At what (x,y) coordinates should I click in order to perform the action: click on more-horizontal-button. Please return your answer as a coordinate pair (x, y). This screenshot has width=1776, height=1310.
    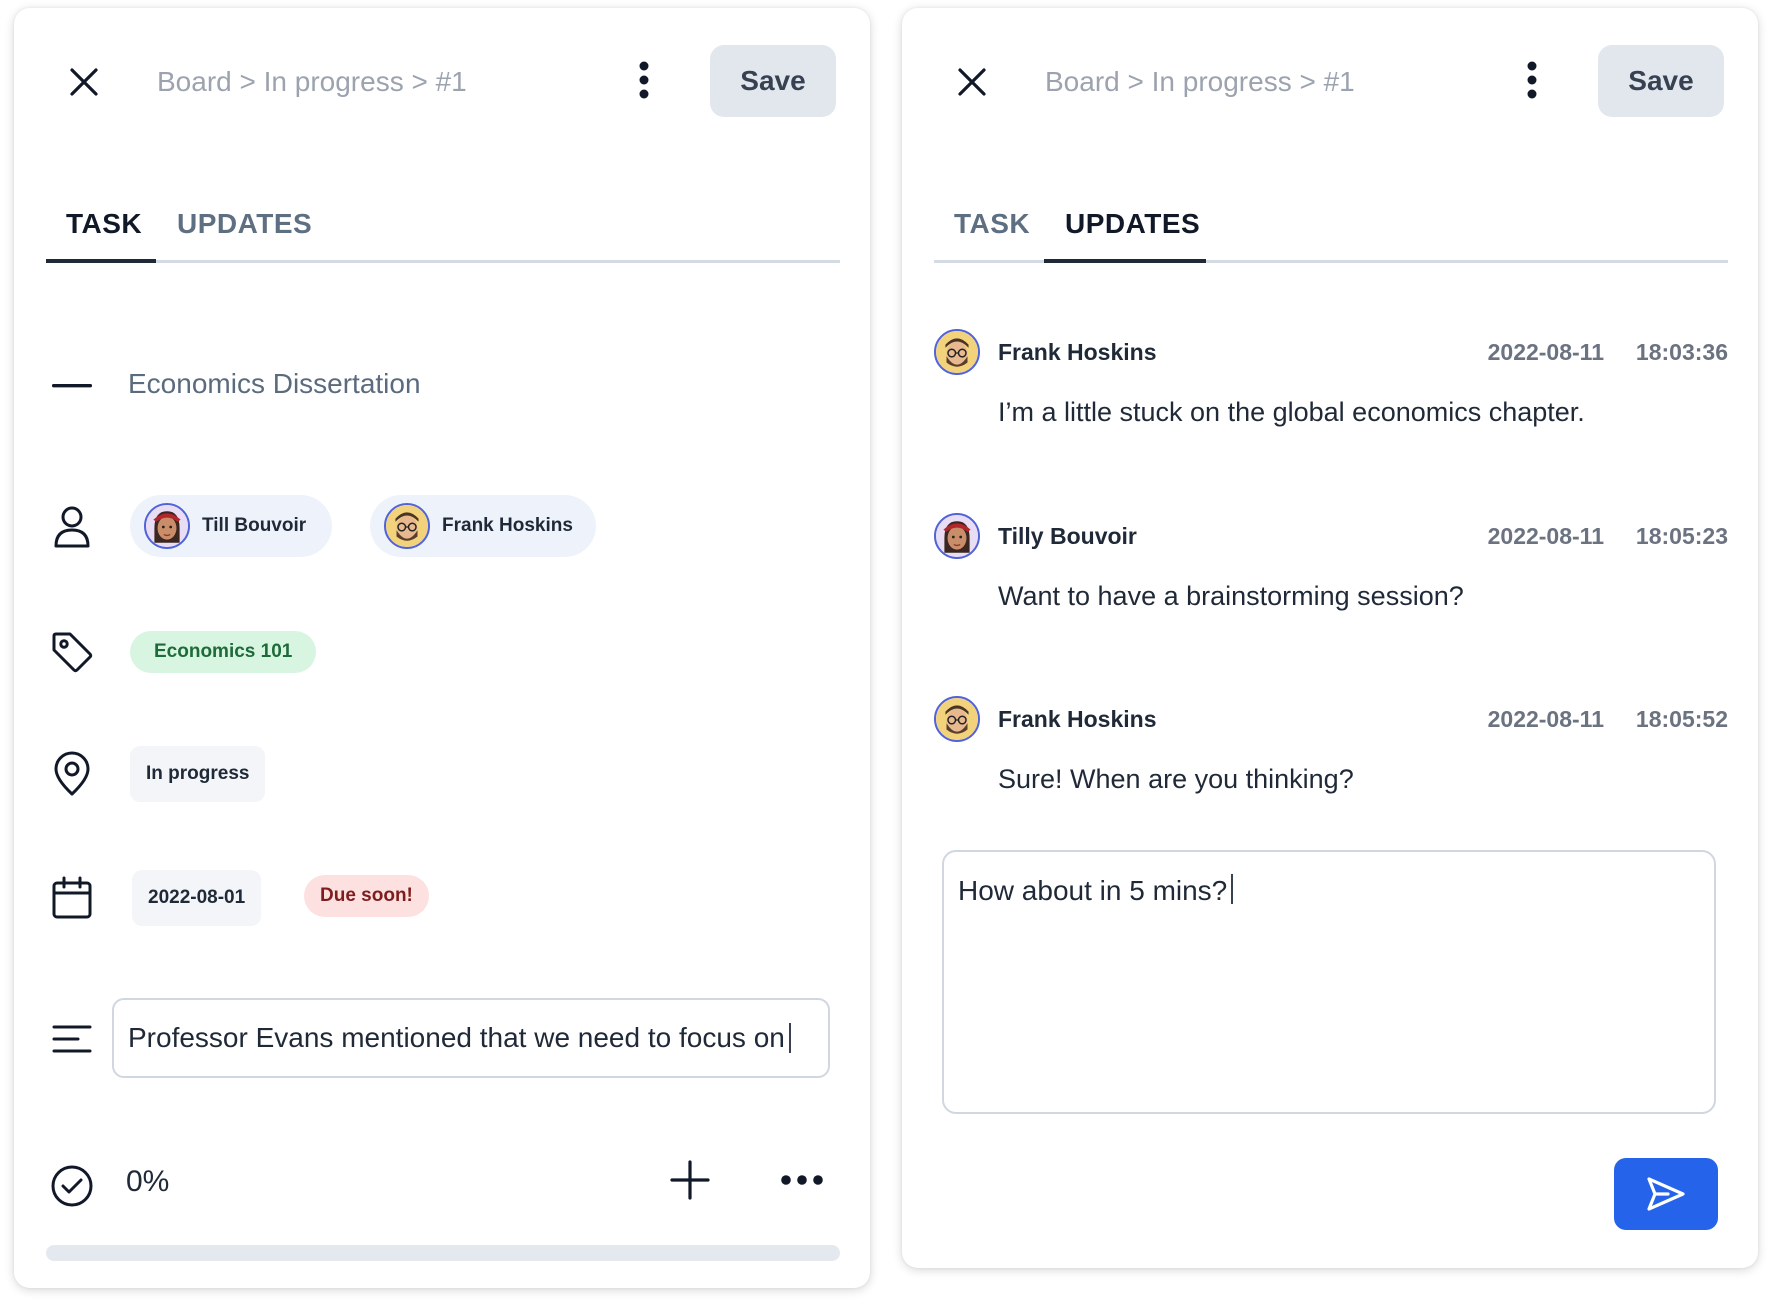
    Looking at the image, I should click on (802, 1180).